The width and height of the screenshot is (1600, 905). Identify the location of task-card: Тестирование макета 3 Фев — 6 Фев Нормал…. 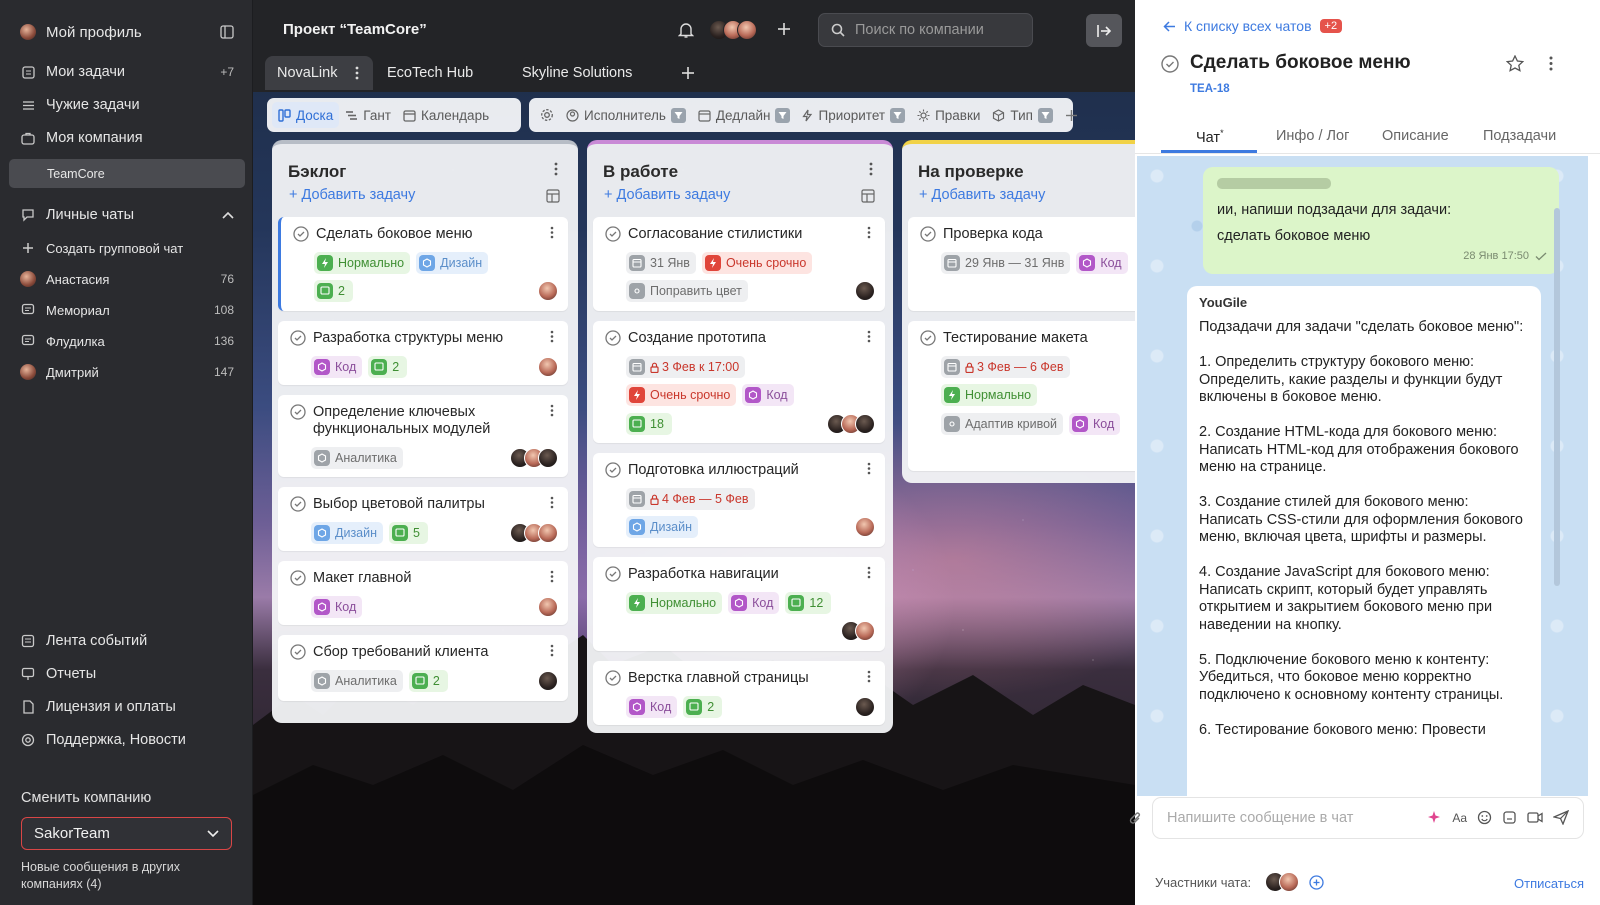
(1021, 396).